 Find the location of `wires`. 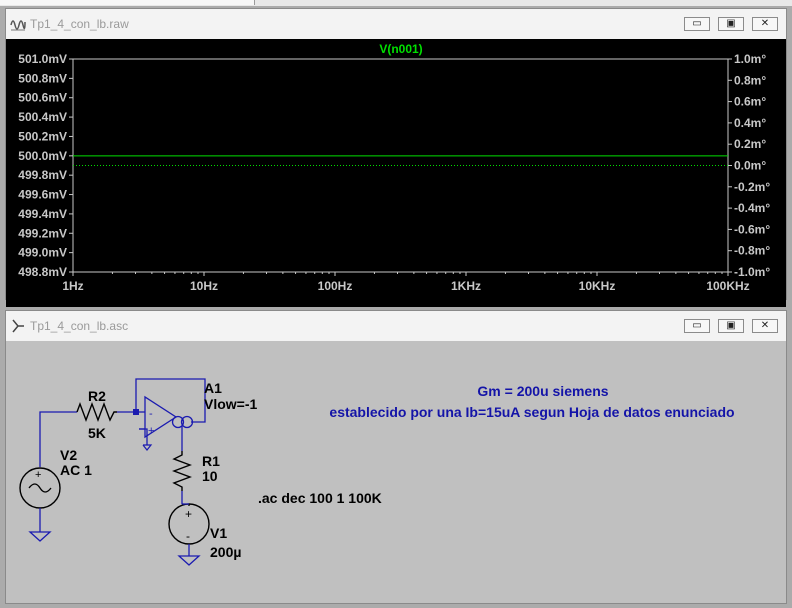

wires is located at coordinates (122, 441).